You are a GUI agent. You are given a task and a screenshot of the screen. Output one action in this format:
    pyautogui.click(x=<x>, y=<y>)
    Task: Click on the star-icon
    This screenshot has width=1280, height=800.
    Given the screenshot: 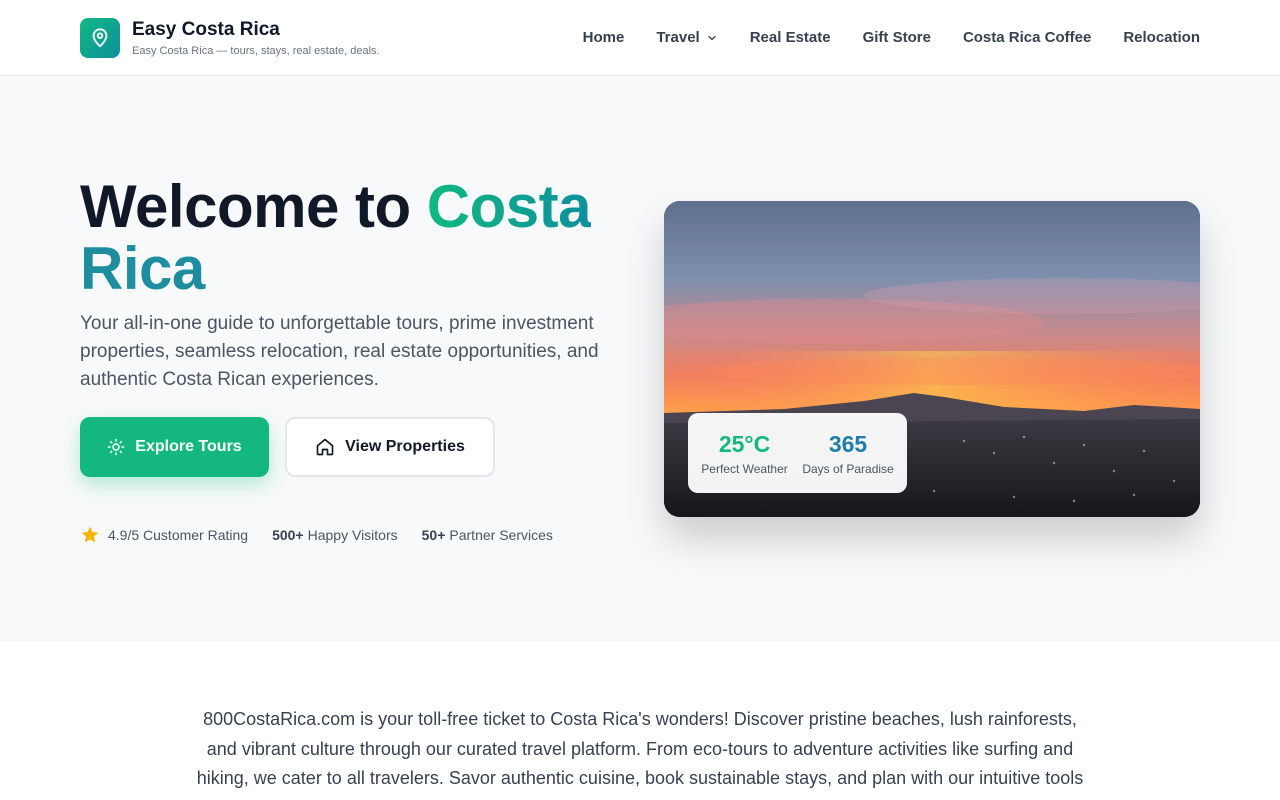 What is the action you would take?
    pyautogui.click(x=90, y=535)
    